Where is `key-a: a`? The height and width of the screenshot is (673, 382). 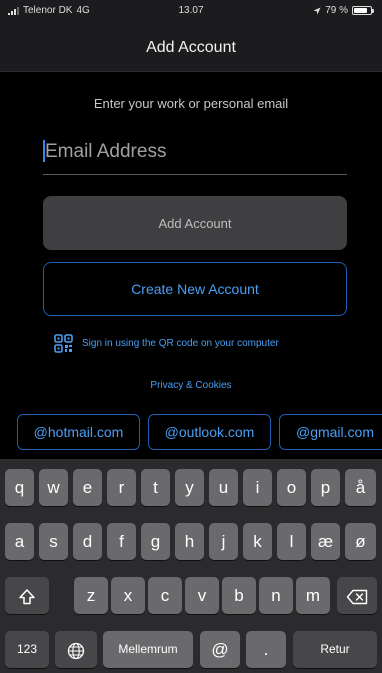
key-a: a is located at coordinates (19, 541).